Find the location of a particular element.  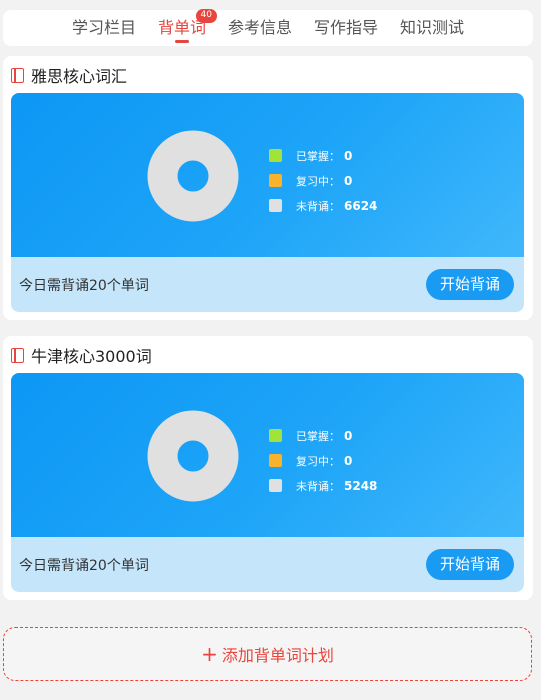

legend-row-unlearned: 未背诵： 6624 is located at coordinates (323, 205).